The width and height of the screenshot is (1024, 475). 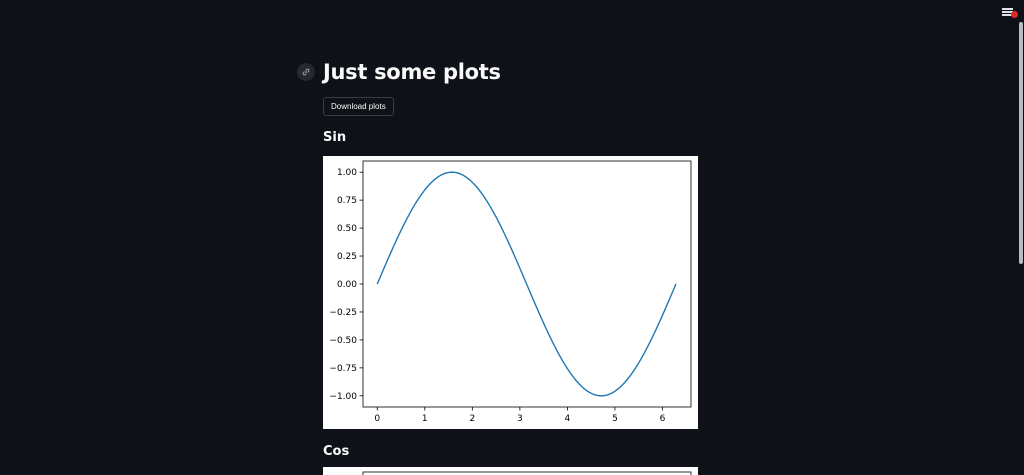 I want to click on y-tick-label: 0.50, so click(x=347, y=229).